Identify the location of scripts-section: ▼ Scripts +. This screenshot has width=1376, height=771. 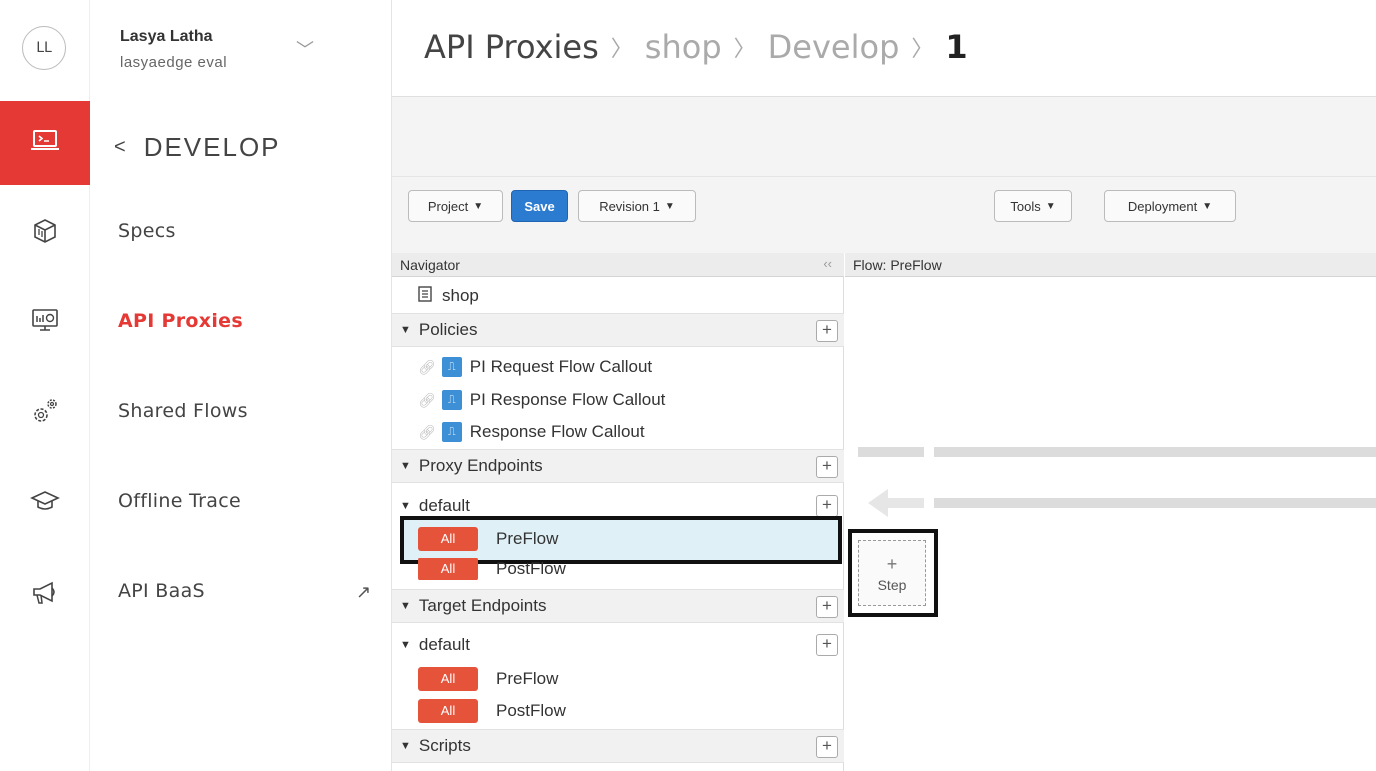
(618, 746).